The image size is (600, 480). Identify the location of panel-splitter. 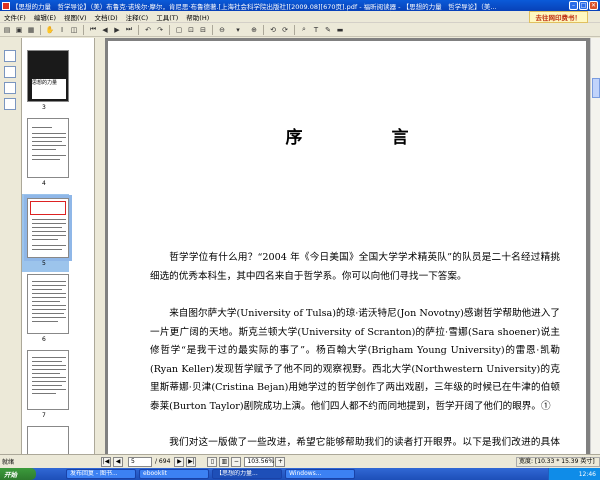
(100, 246).